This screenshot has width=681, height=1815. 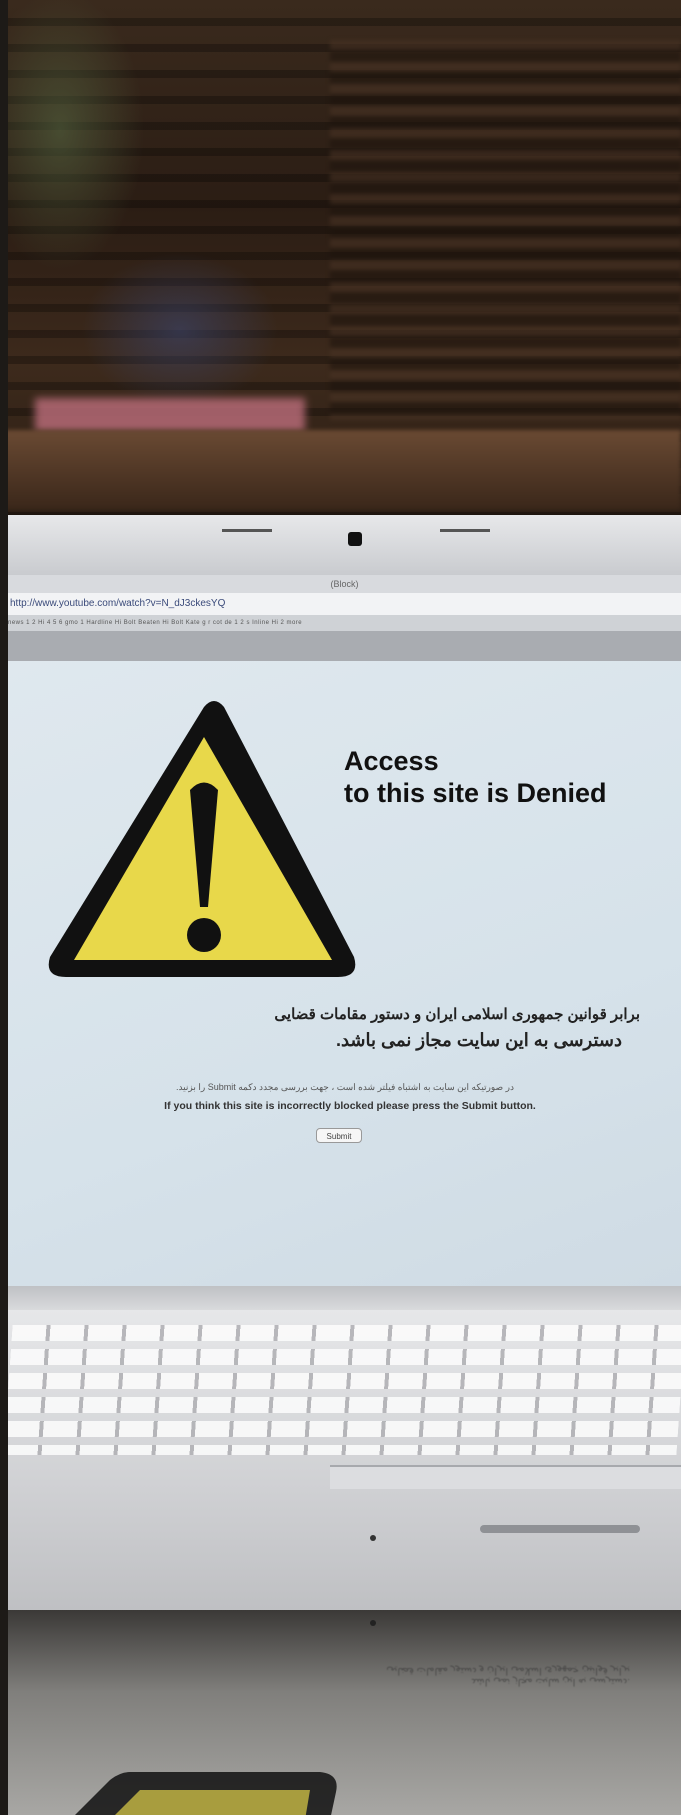 I want to click on background-shelf, so click(x=340, y=470).